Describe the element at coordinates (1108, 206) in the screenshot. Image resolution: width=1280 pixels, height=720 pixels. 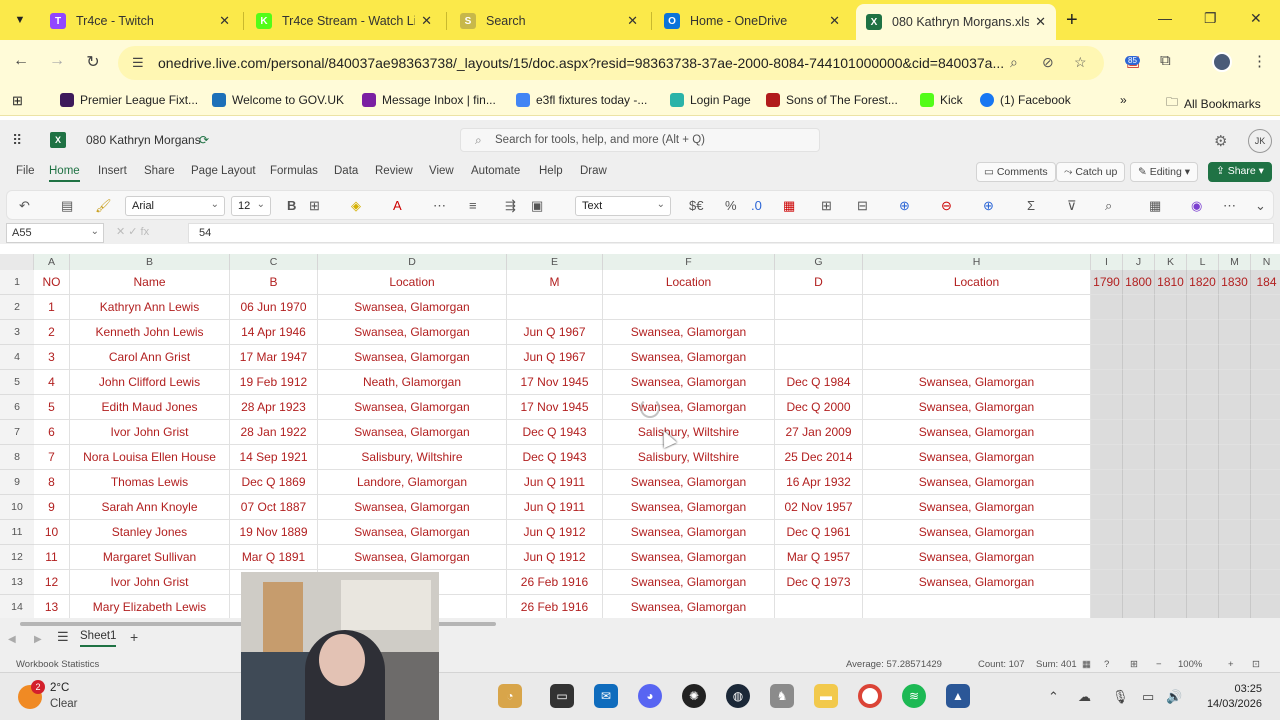
I see `find-icon: ⌕` at that location.